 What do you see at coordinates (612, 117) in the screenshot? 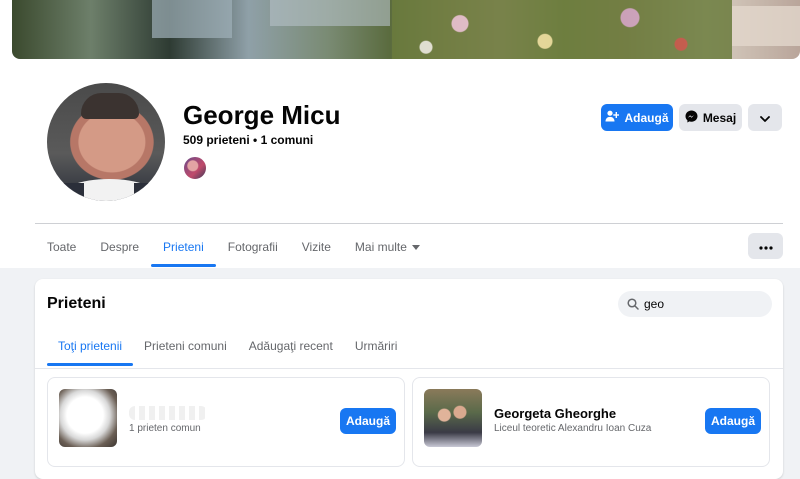
I see `add-user-icon` at bounding box center [612, 117].